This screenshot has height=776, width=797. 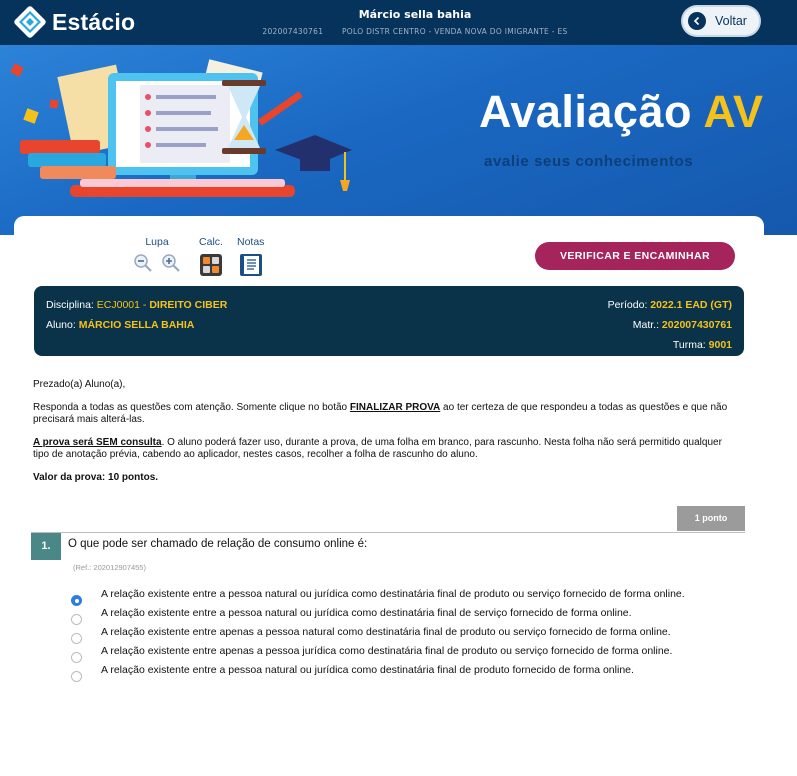 I want to click on matricula-row: Matr.: 202007430761, so click(x=670, y=325).